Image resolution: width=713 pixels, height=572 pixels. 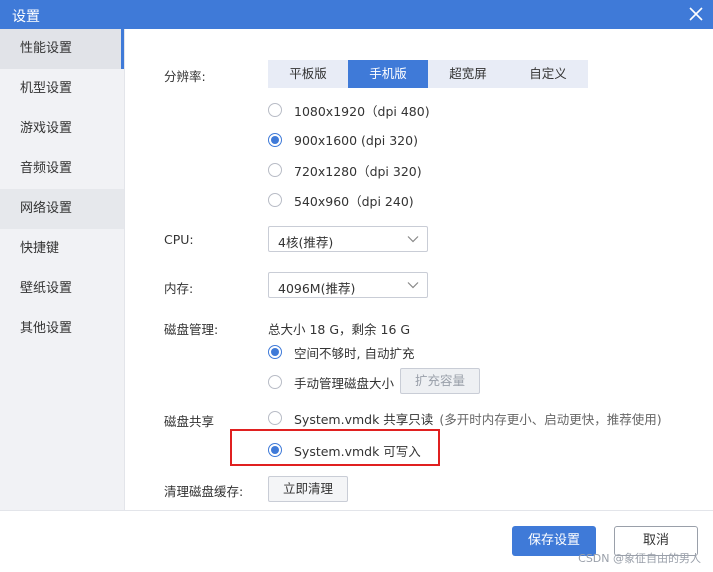 What do you see at coordinates (62, 209) in the screenshot?
I see `sidebar-item-network: 网络设置` at bounding box center [62, 209].